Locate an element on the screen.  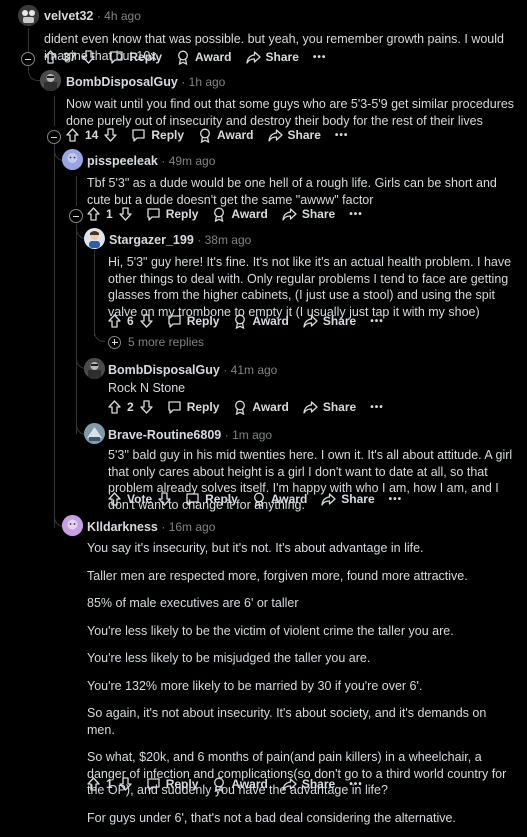
username: pisspeeleak is located at coordinates (122, 161).